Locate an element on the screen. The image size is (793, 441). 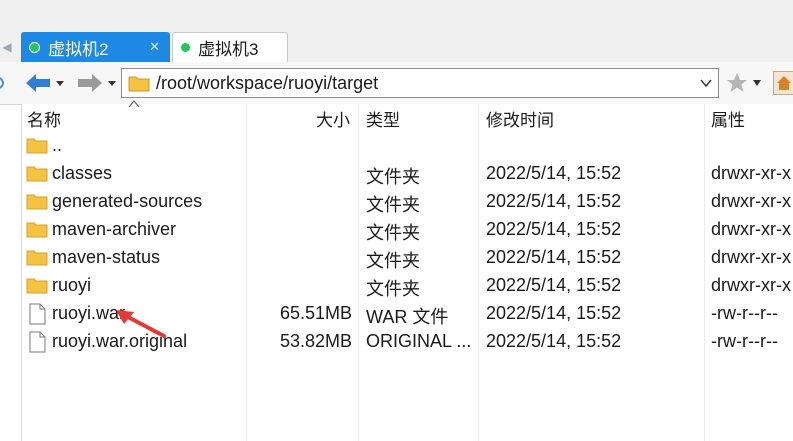
file-name: classes is located at coordinates (82, 173).